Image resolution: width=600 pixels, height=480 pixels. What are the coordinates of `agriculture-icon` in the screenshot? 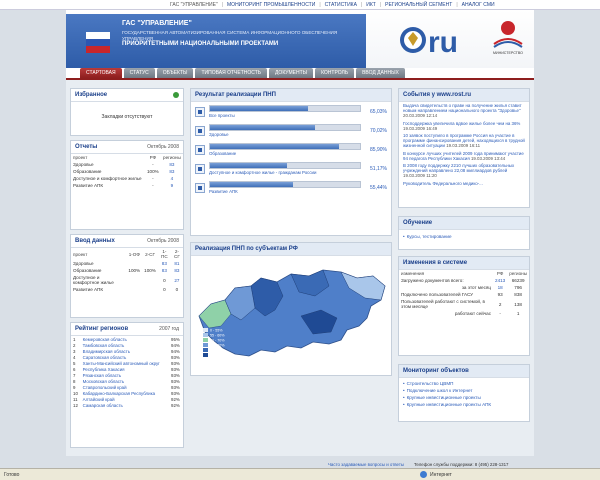 It's located at (200, 187).